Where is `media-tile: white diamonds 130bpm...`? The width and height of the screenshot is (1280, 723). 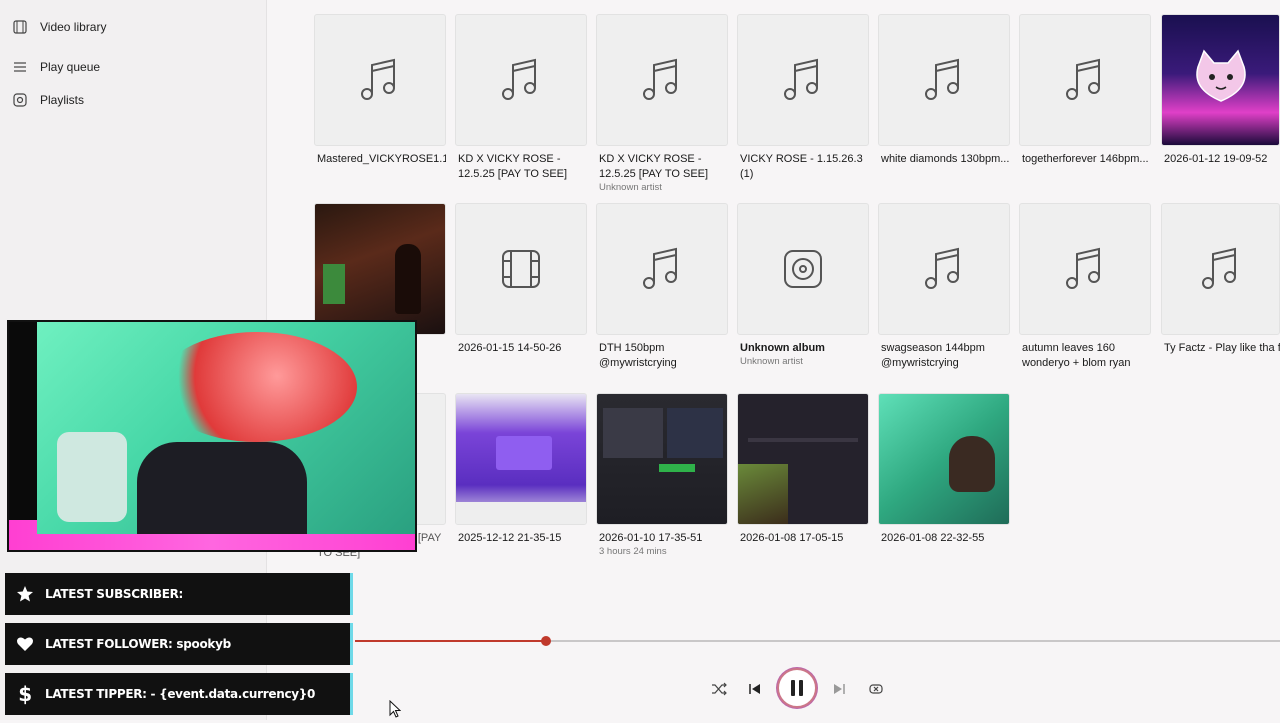
media-tile: white diamonds 130bpm... is located at coordinates (944, 90).